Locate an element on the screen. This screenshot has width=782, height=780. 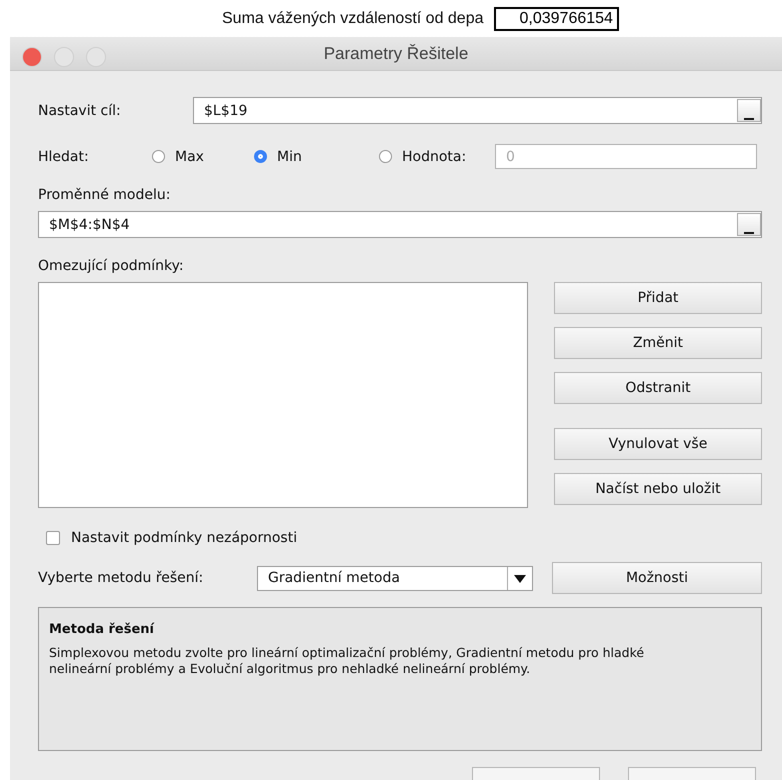
constraint-button: Odstranit is located at coordinates (658, 388).